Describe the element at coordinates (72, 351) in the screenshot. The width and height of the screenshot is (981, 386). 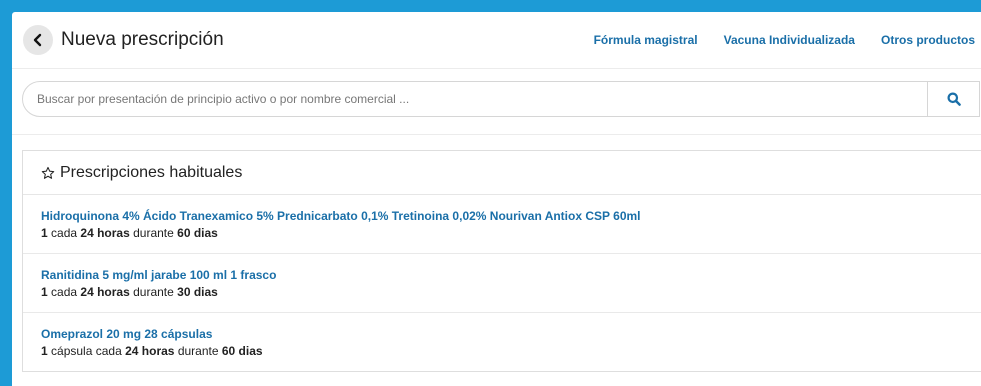
I see `dose-unit: cápsula` at that location.